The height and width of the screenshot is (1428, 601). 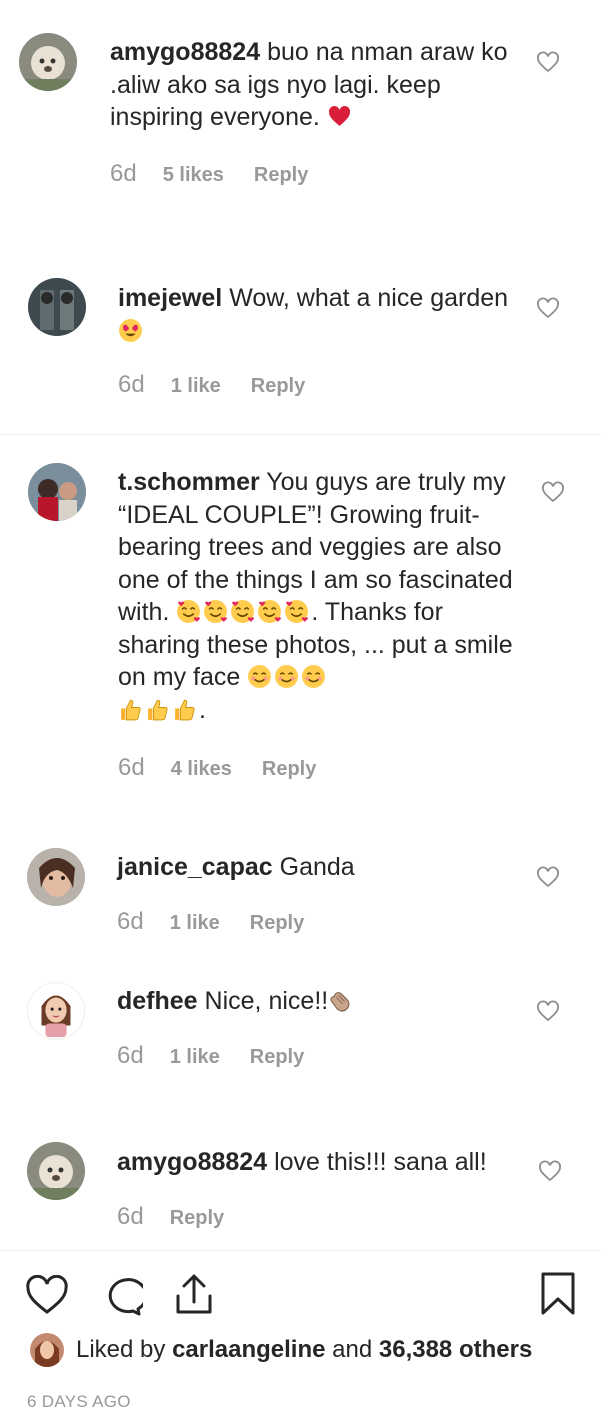 I want to click on clapping-hands-emoji, so click(x=340, y=1000).